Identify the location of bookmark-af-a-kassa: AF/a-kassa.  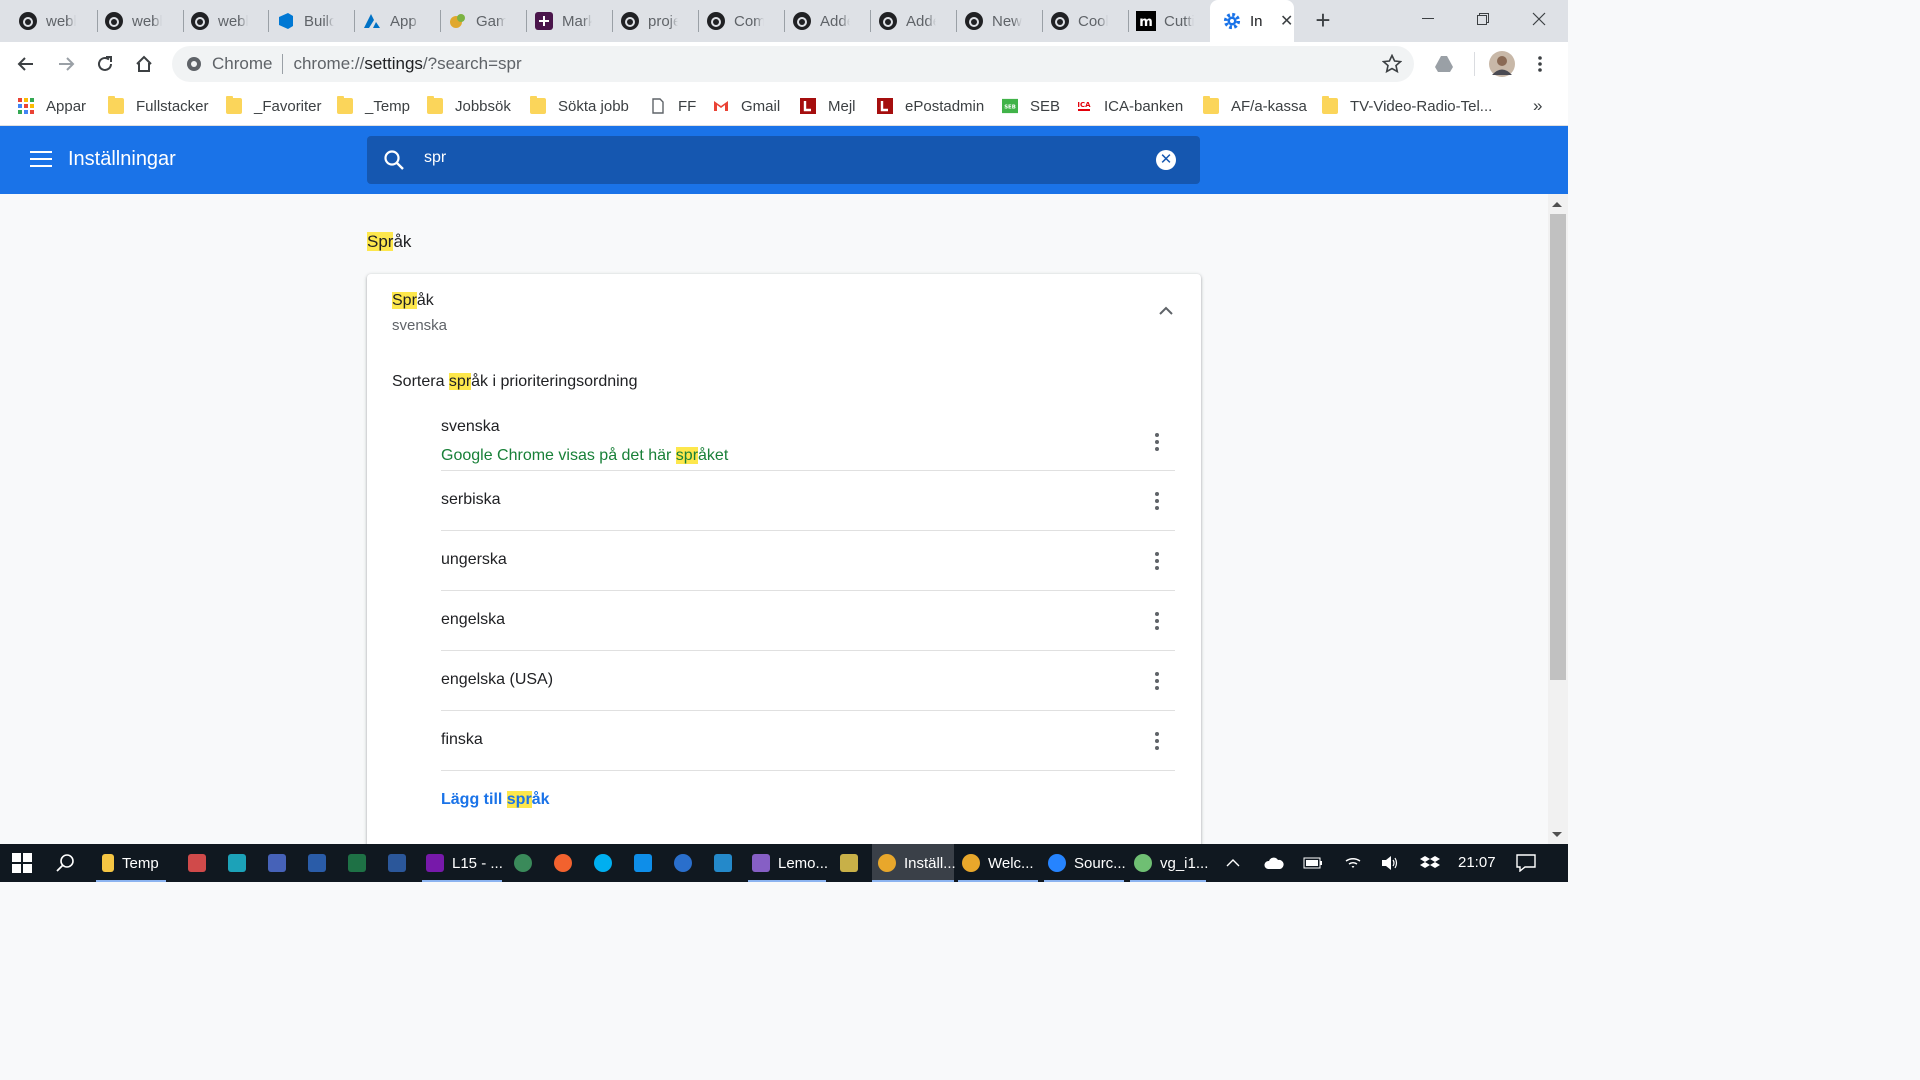
(1255, 106).